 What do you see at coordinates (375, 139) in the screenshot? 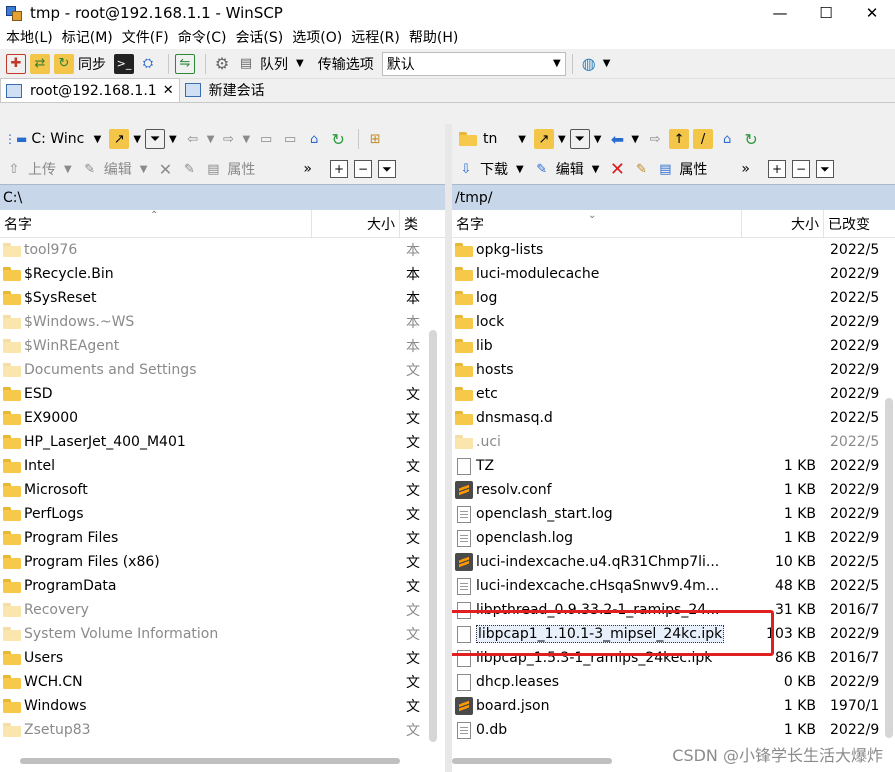
I see `find-files-icon: ⊞` at bounding box center [375, 139].